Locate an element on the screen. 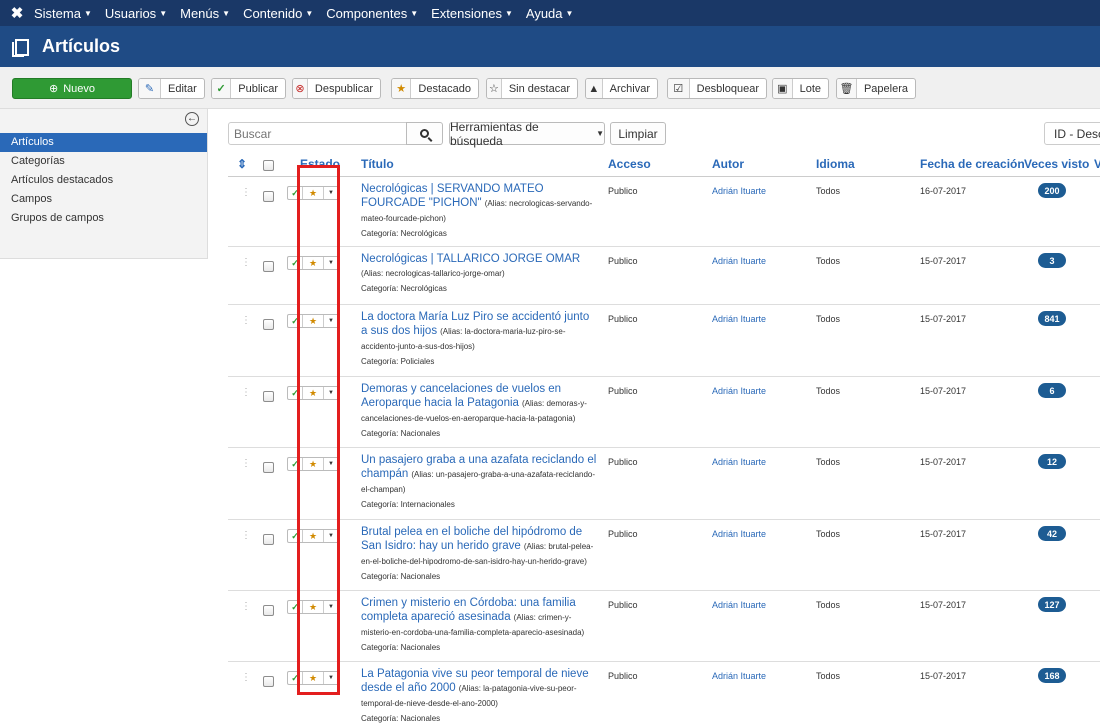 This screenshot has width=1100, height=723. new-button-label: Nuevo is located at coordinates (79, 88).